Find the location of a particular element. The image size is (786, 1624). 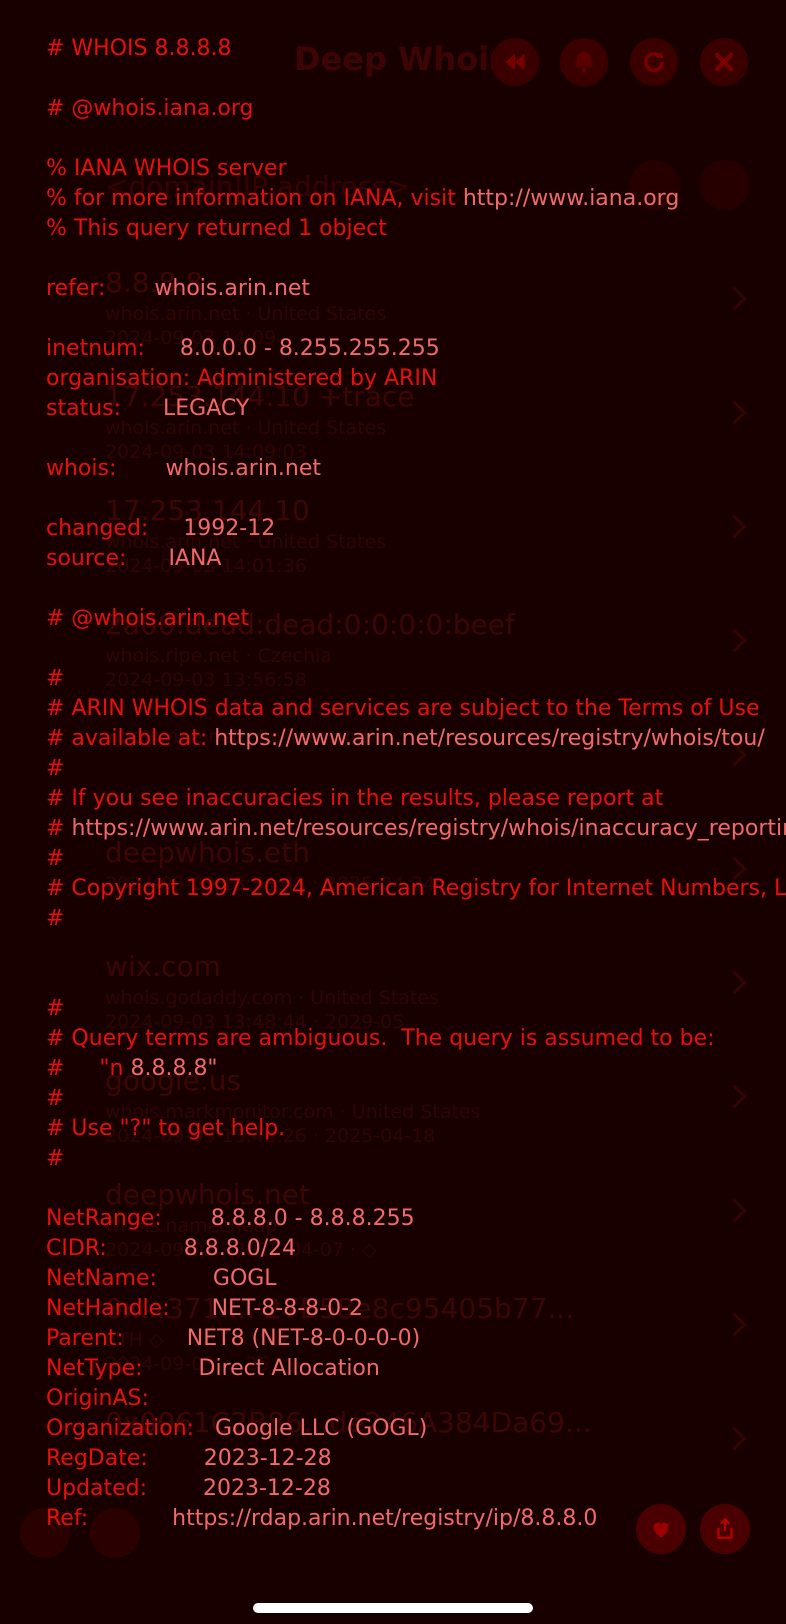

console-line: status: LEGACY is located at coordinates (416, 409).